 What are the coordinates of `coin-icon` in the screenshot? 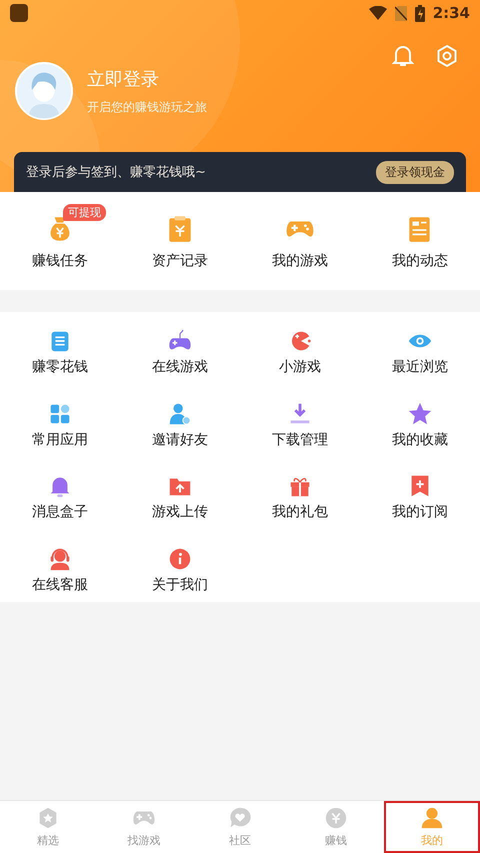 It's located at (336, 818).